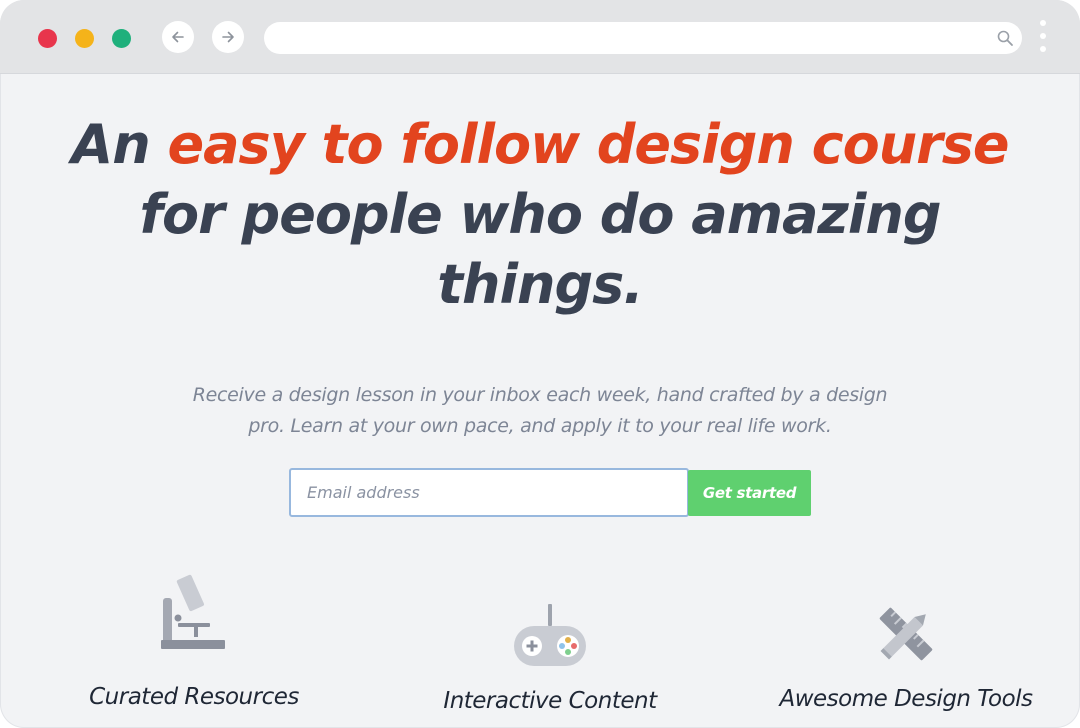 This screenshot has height=728, width=1080. I want to click on feature-curated-resources: Curated Resources, so click(194, 639).